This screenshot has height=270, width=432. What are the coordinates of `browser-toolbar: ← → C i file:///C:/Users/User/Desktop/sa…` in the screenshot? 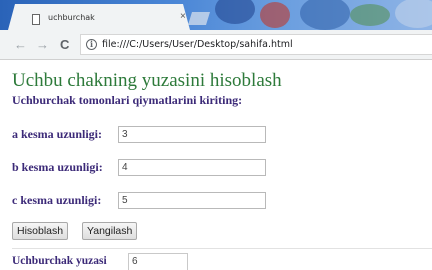 It's located at (216, 45).